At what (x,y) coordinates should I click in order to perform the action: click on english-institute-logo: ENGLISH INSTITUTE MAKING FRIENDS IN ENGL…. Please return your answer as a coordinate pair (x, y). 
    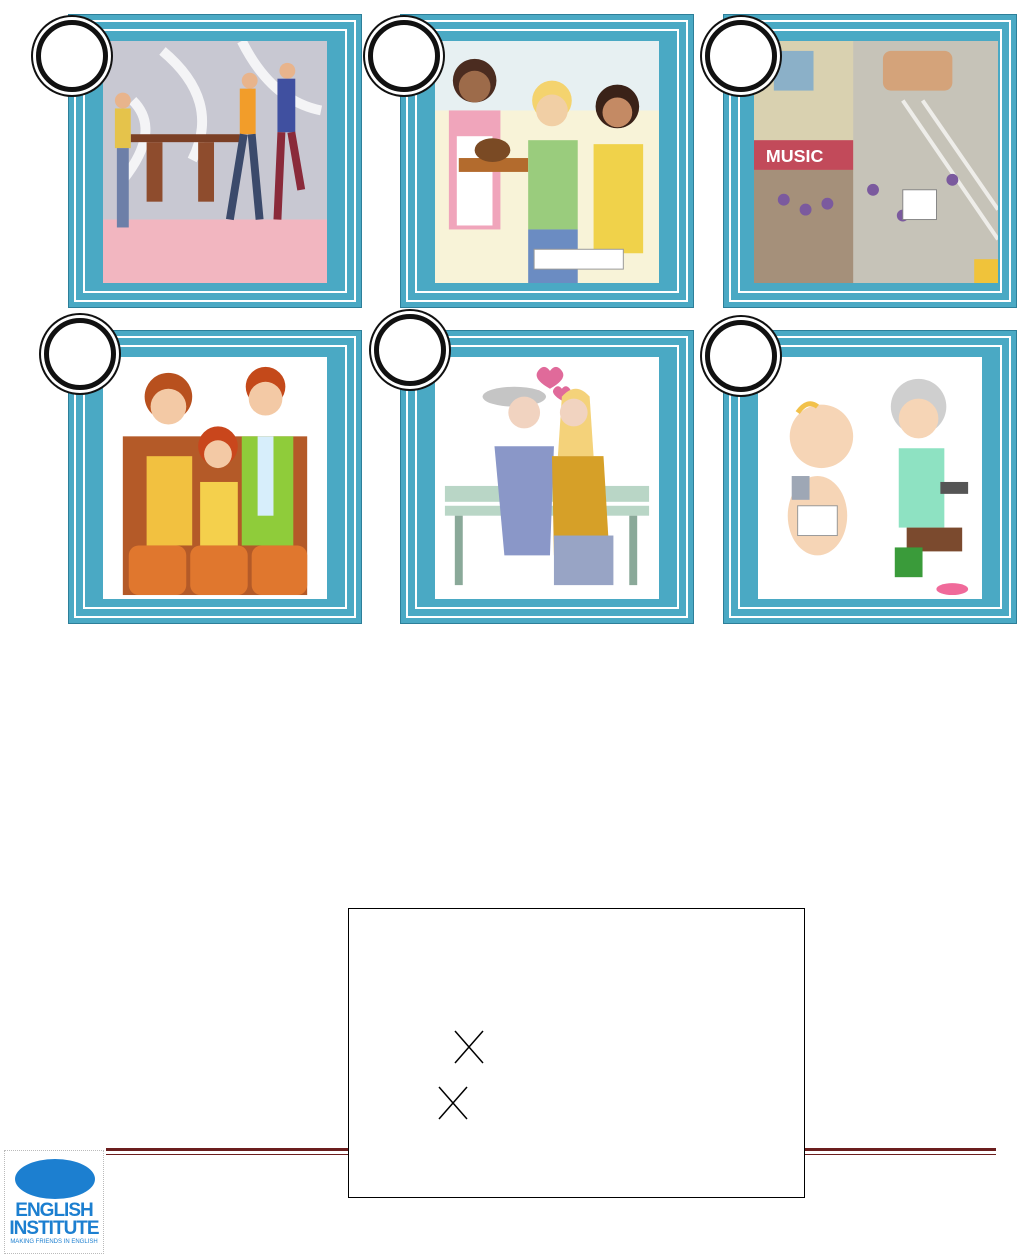
    Looking at the image, I should click on (54, 1202).